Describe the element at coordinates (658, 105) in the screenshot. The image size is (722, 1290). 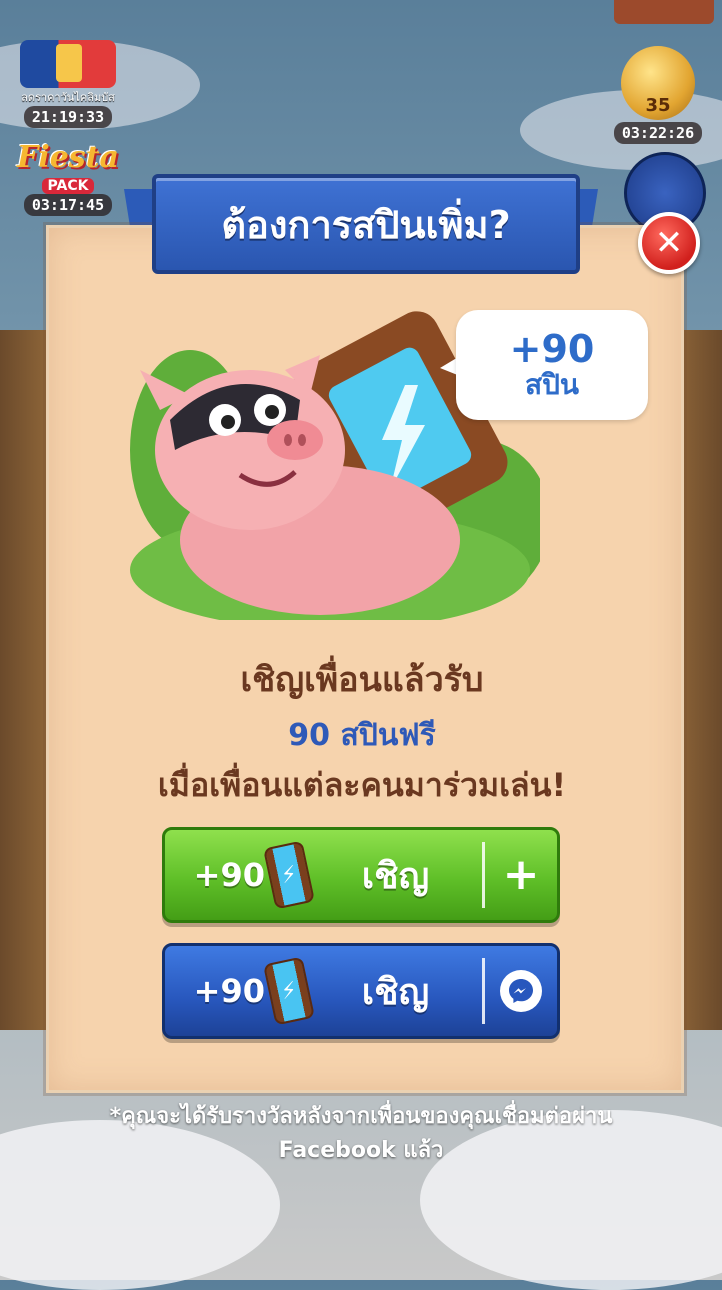
I see `level-number: 35` at that location.